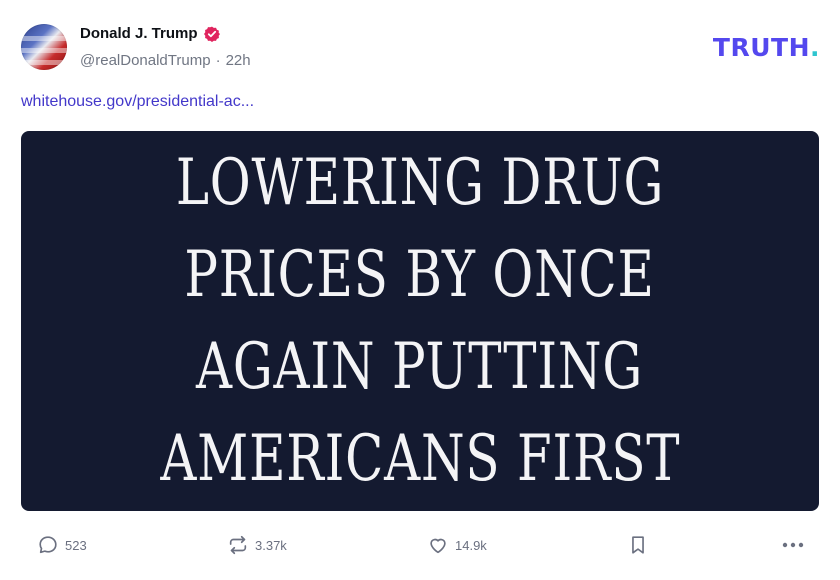 The image size is (840, 580). Describe the element at coordinates (76, 545) in the screenshot. I see `reply-count: 523` at that location.